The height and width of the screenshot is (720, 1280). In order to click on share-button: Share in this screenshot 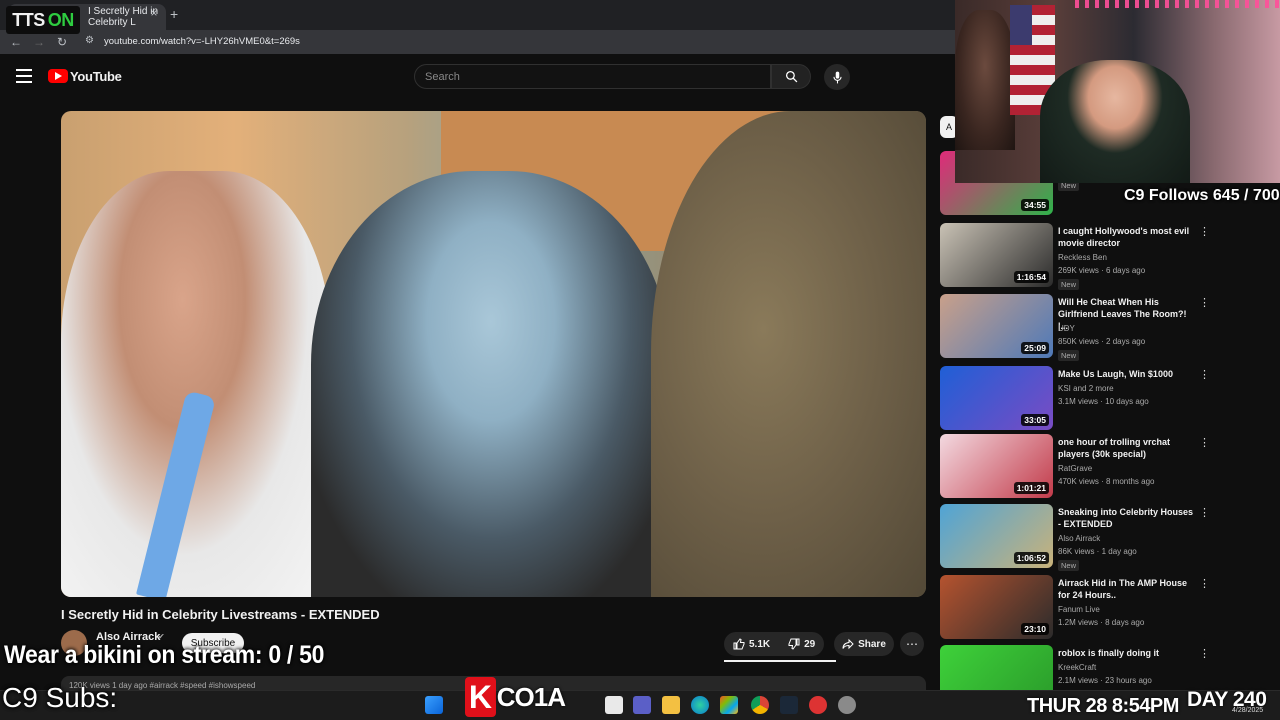, I will do `click(864, 644)`.